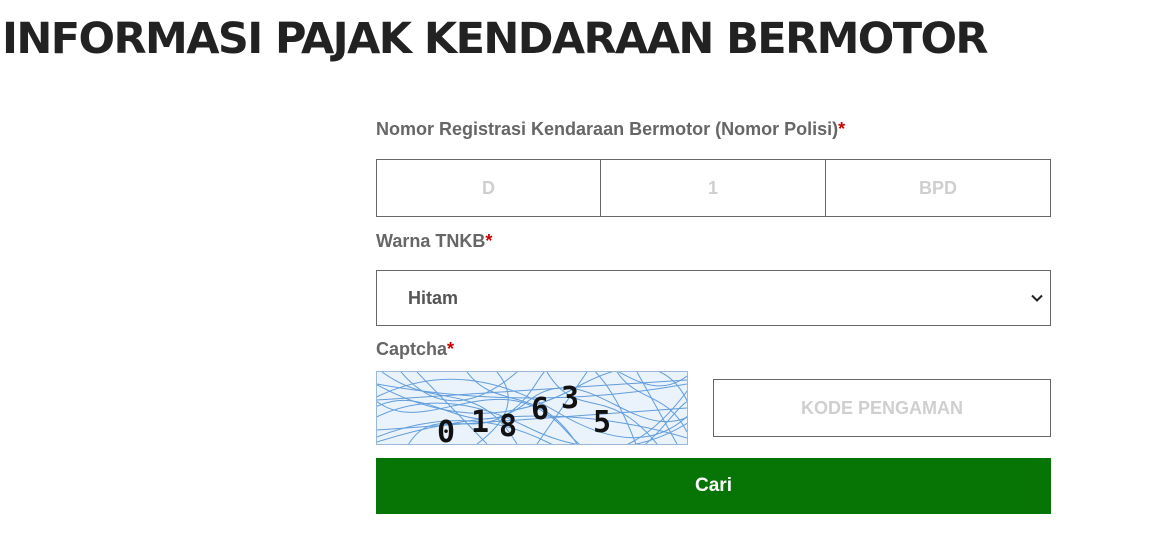 Image resolution: width=1155 pixels, height=549 pixels. I want to click on plate-color-label-text: Warna TNKB, so click(431, 241).